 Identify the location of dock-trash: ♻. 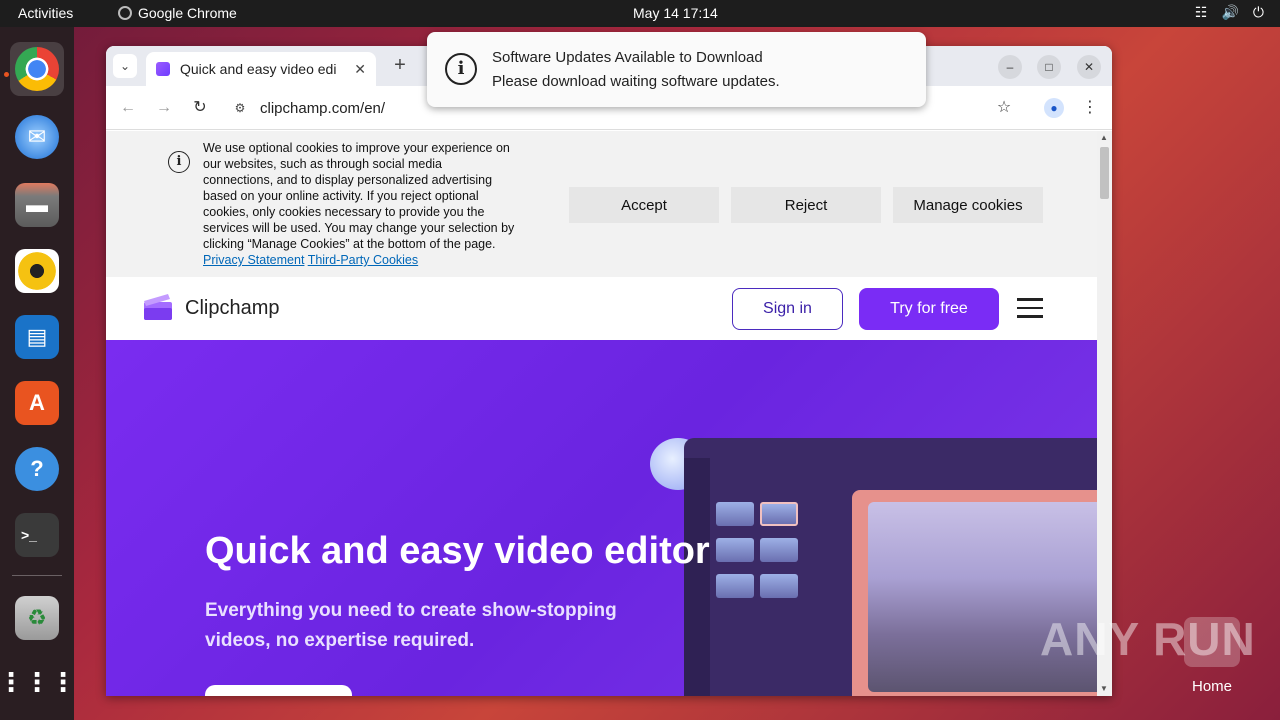
(37, 618).